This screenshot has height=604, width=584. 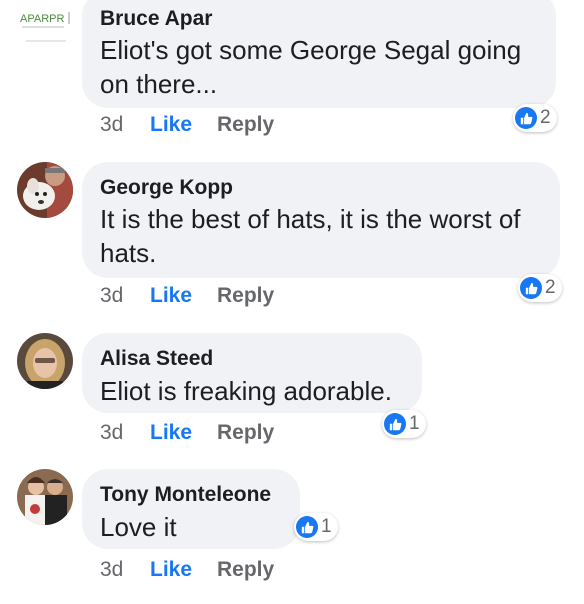 I want to click on avatar-logo-text: APARPR, so click(x=42, y=19).